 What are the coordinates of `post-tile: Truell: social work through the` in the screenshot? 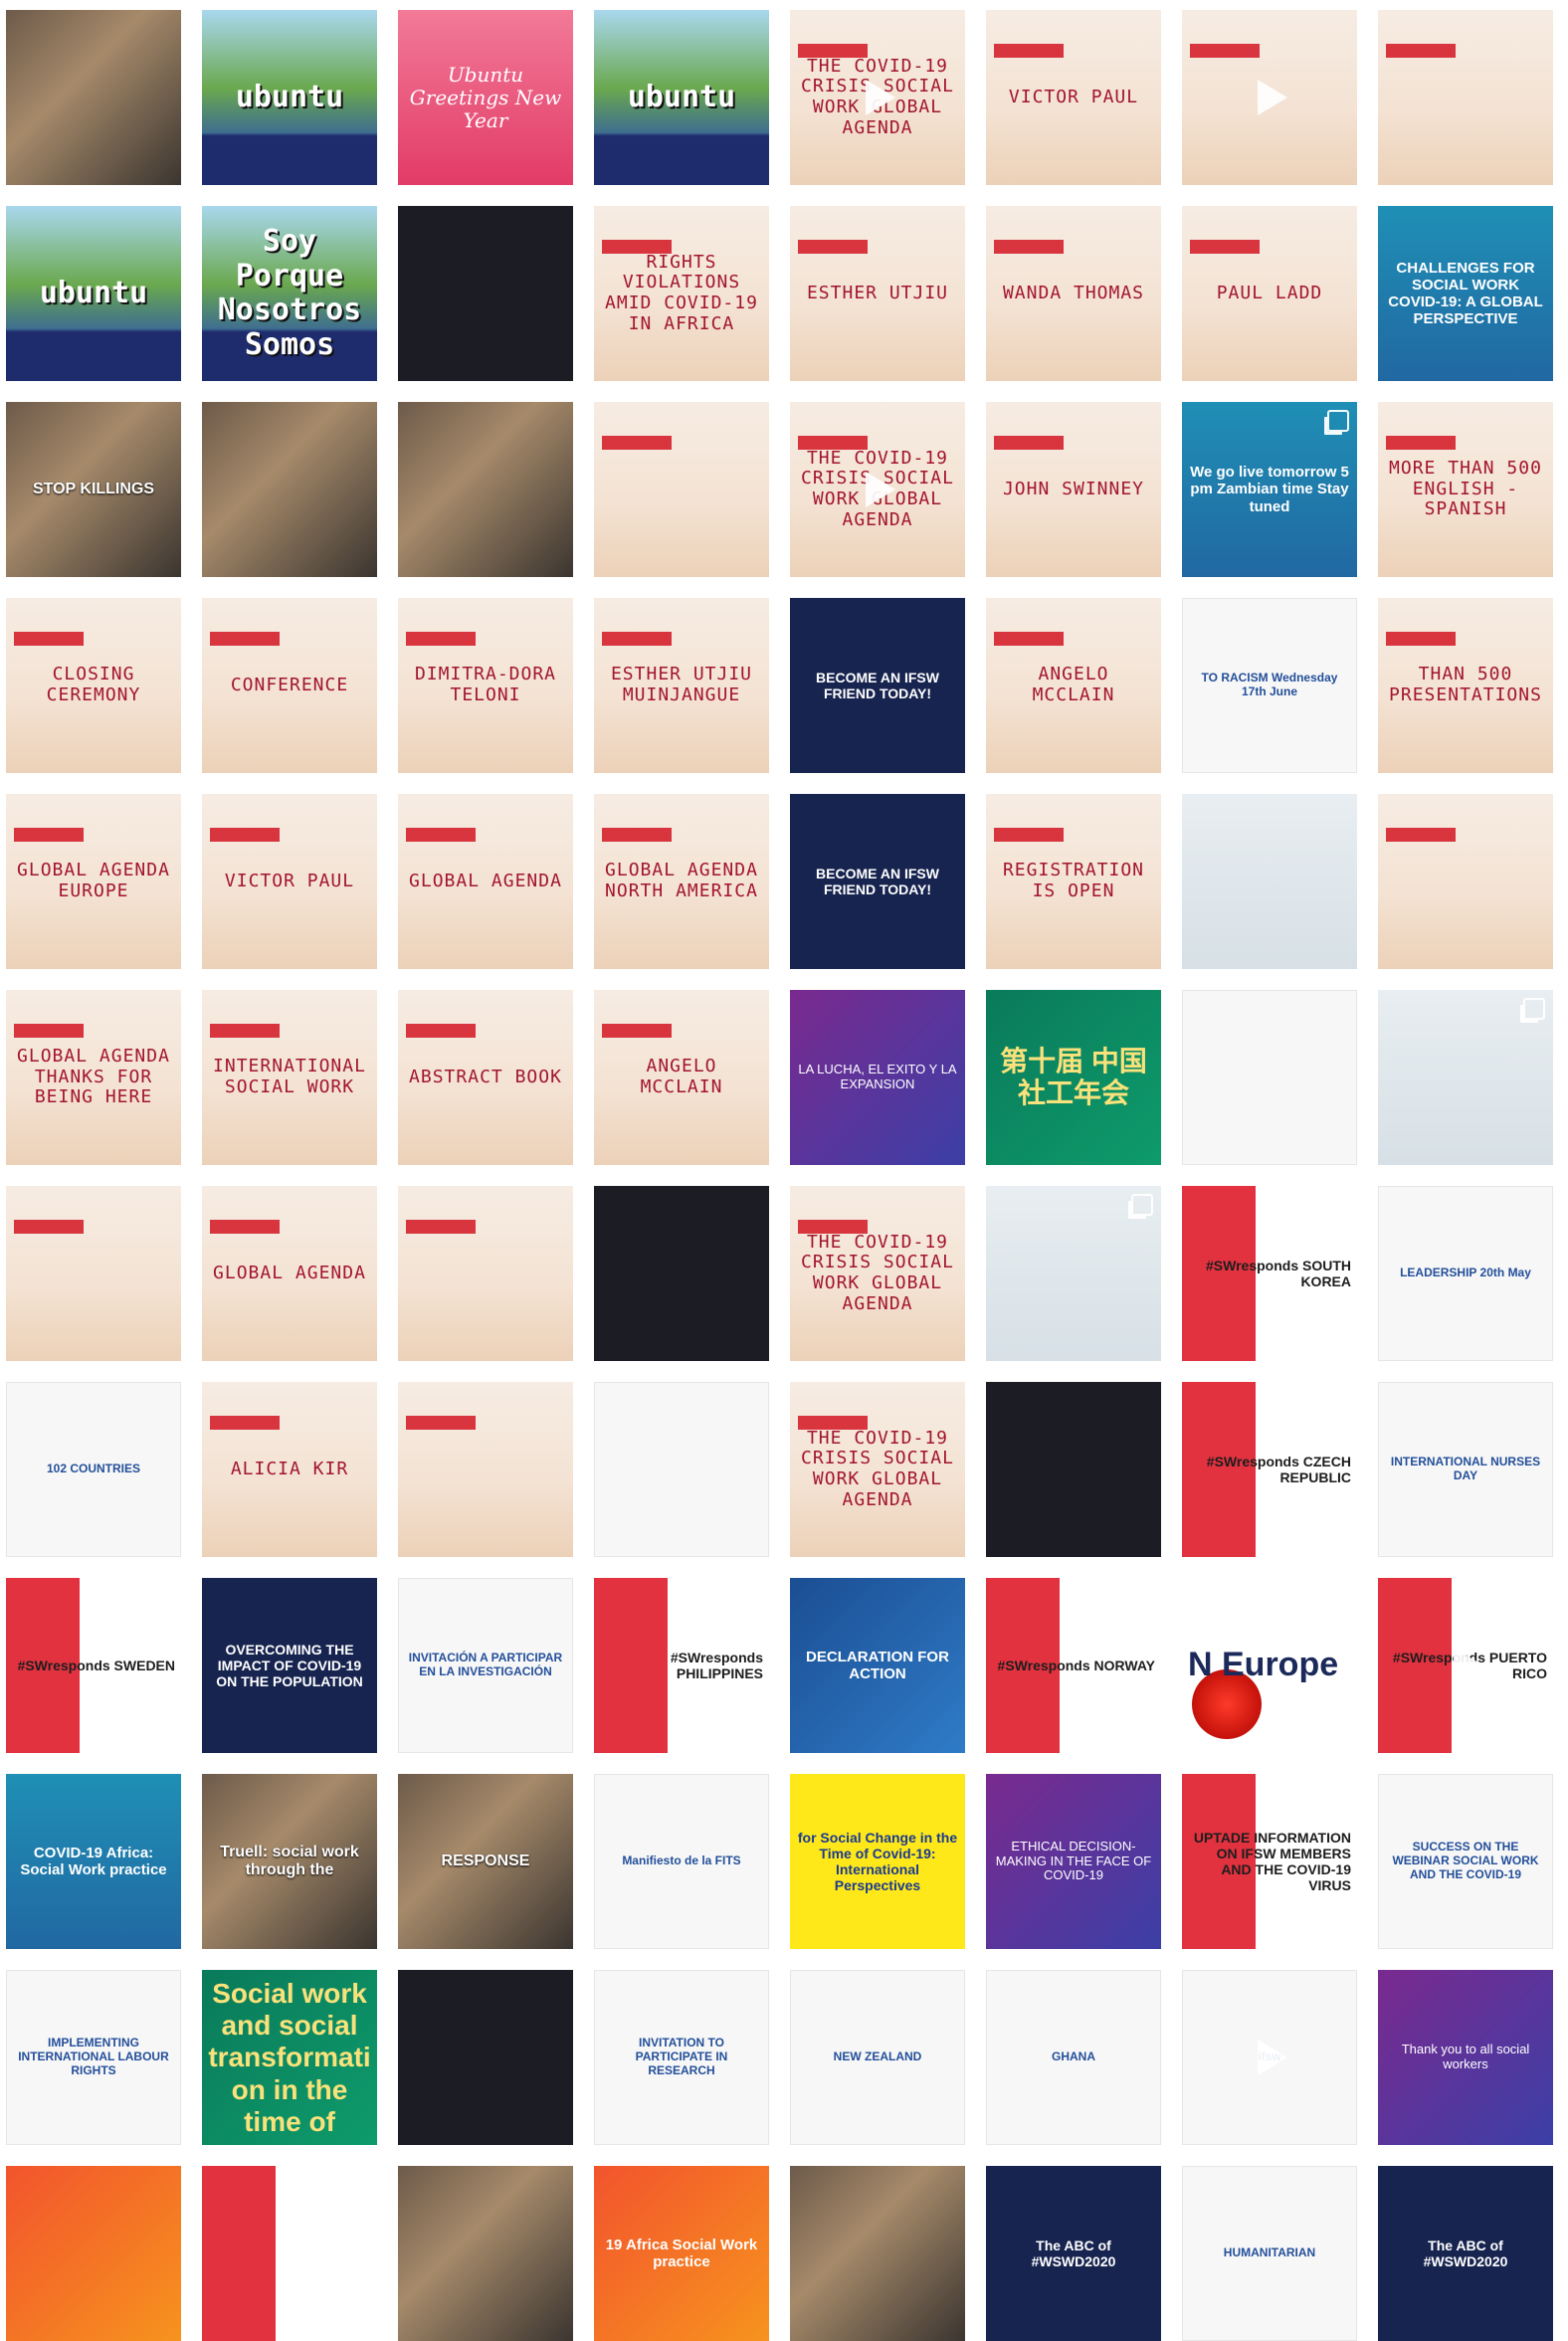 It's located at (289, 1861).